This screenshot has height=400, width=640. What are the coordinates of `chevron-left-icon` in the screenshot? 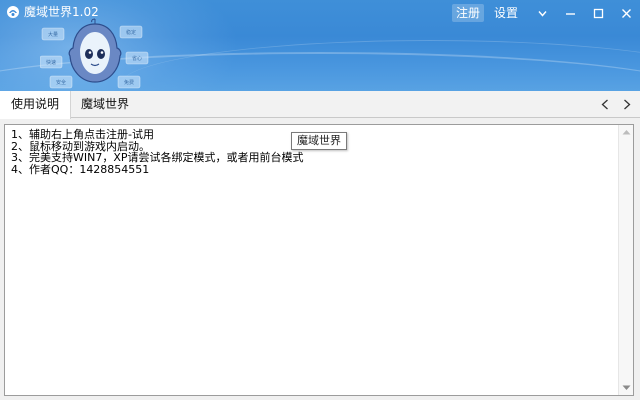 It's located at (604, 104).